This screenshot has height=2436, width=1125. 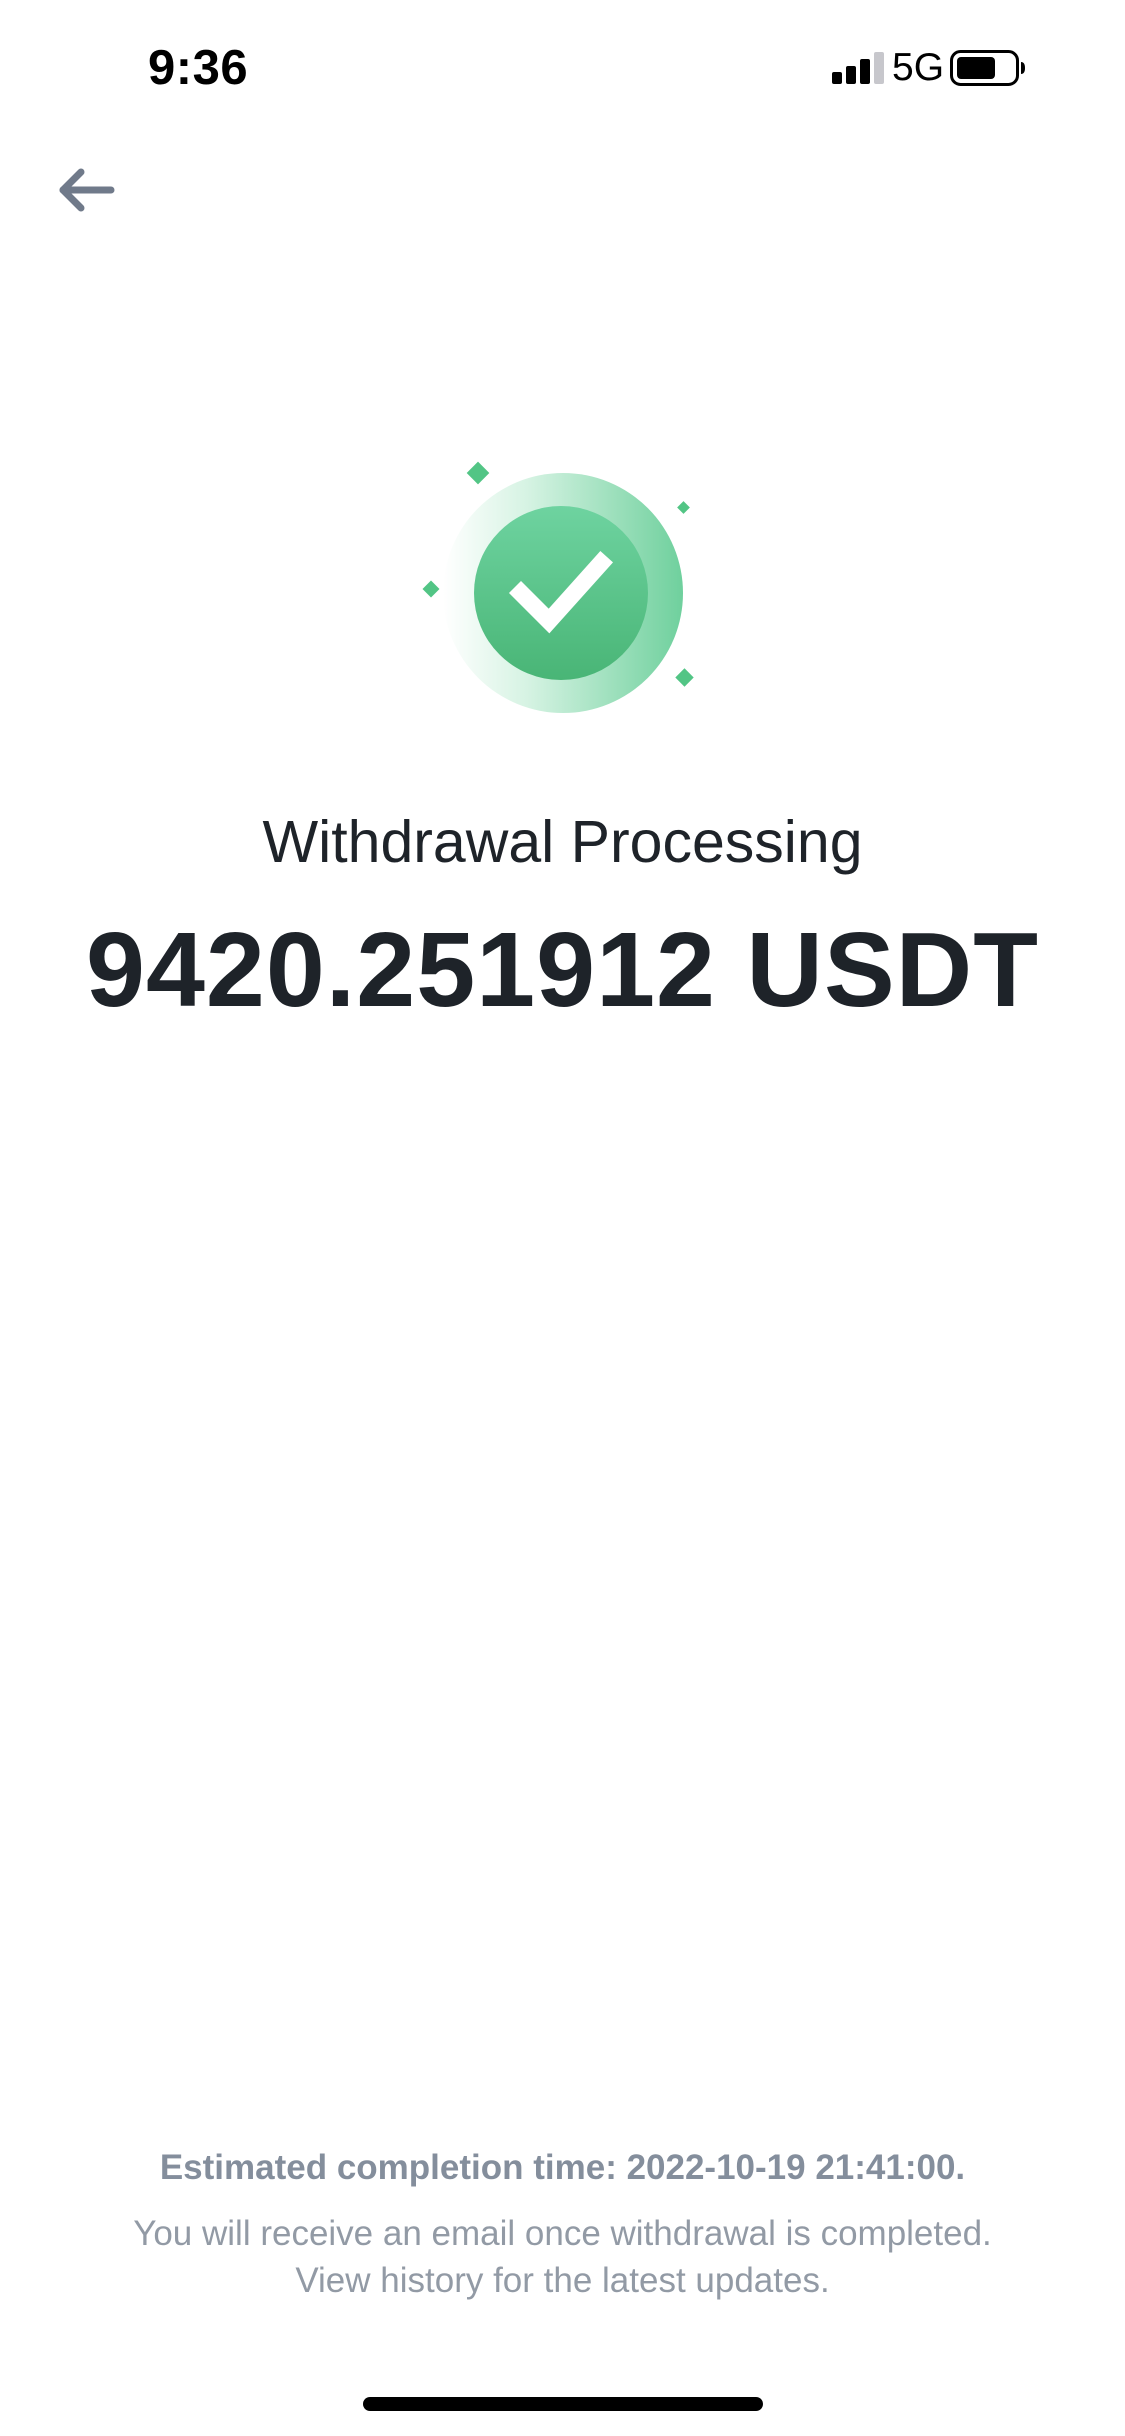 I want to click on check-circle-icon, so click(x=558, y=587).